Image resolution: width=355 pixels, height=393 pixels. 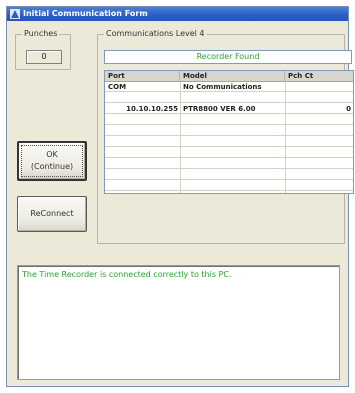 What do you see at coordinates (232, 98) in the screenshot?
I see `cell-model` at bounding box center [232, 98].